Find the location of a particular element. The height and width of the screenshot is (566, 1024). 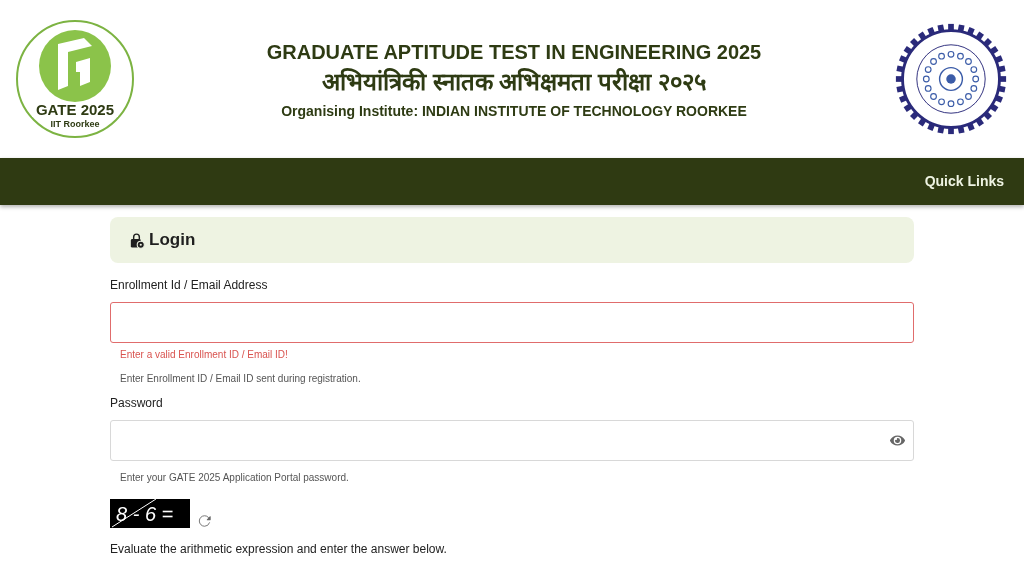

login-heading: Login is located at coordinates (172, 240).